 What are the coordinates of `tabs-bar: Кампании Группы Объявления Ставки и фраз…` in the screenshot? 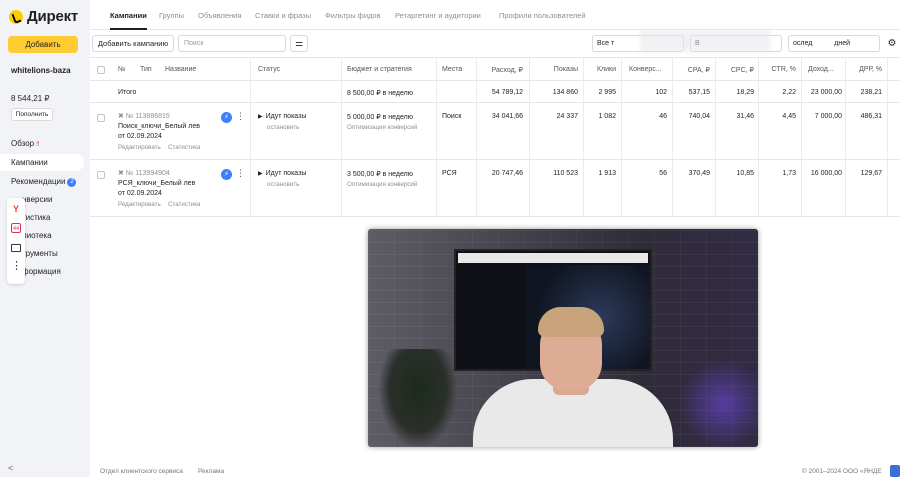 It's located at (495, 15).